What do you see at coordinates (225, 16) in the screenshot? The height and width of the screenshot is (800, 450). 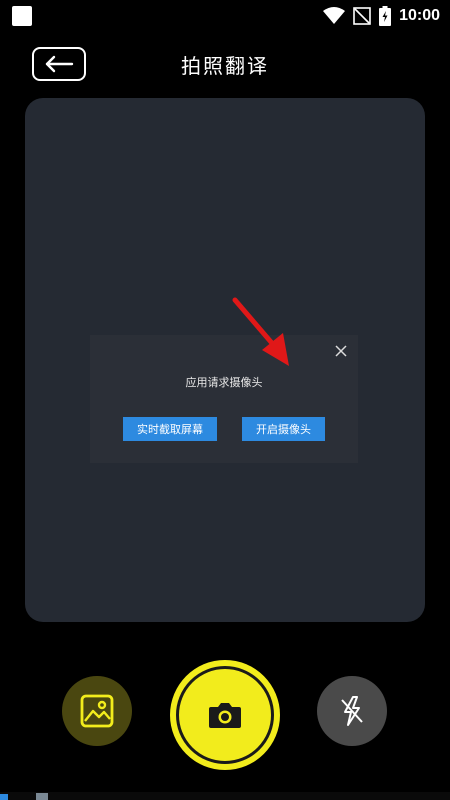 I see `status-bar: 10:00` at bounding box center [225, 16].